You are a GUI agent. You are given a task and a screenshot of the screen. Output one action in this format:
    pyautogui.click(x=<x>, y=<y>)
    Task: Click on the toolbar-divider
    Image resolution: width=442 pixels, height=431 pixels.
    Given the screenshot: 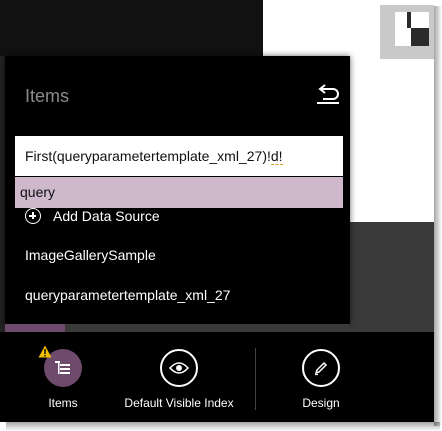 What is the action you would take?
    pyautogui.click(x=255, y=379)
    